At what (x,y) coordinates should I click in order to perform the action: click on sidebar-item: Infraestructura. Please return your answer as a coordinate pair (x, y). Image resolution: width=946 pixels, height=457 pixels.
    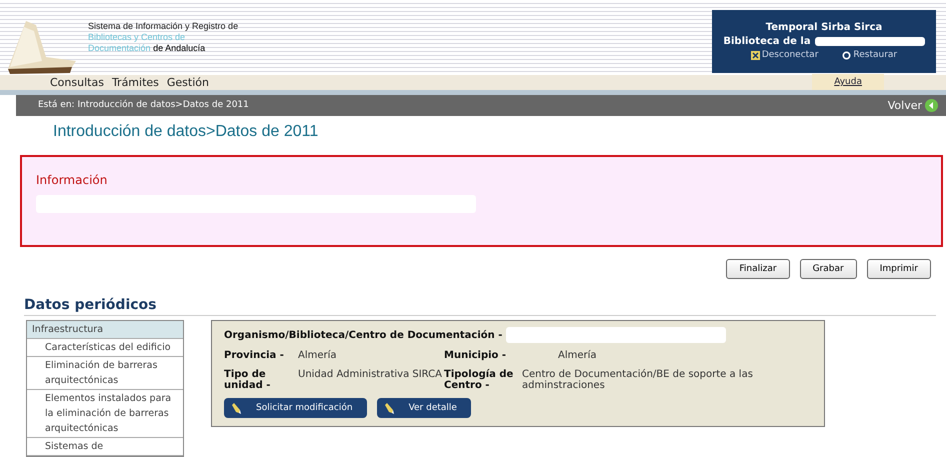
    Looking at the image, I should click on (105, 330).